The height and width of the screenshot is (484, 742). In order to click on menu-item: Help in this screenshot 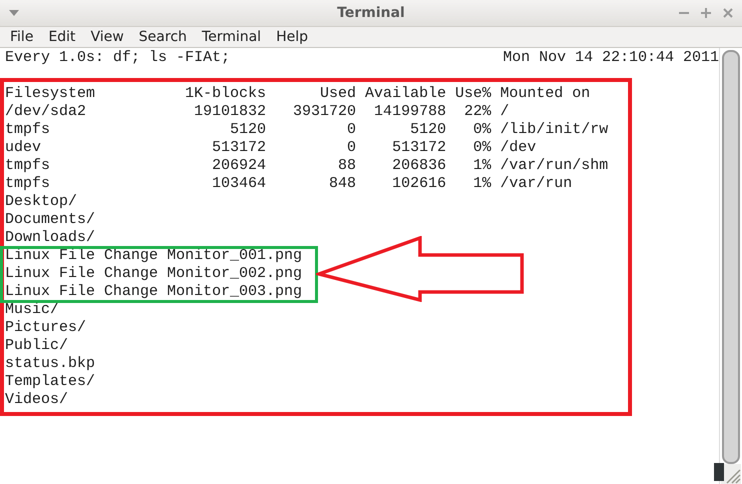, I will do `click(291, 37)`.